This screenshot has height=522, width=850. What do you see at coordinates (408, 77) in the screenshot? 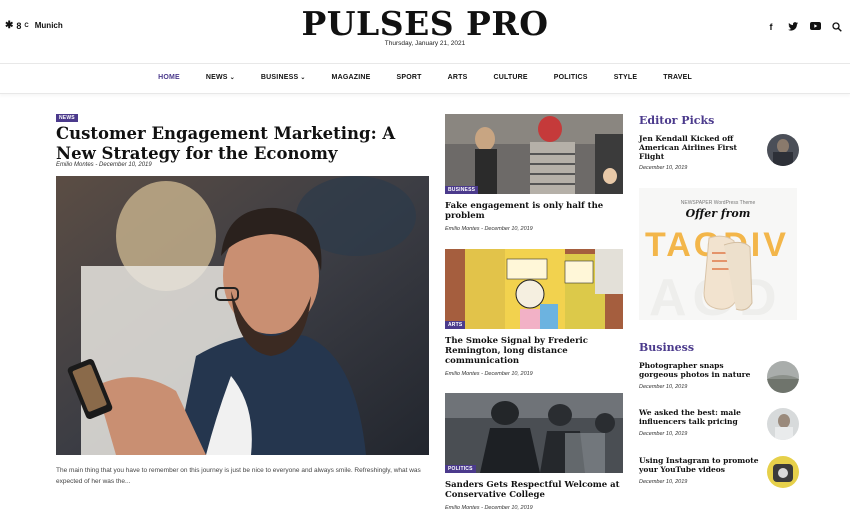
I see `nav-item-sport: SPORT` at bounding box center [408, 77].